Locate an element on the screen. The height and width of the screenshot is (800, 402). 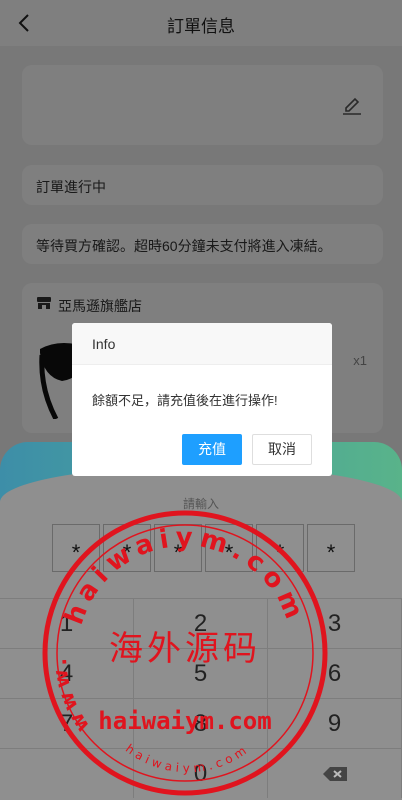
watermark-domain: haiwaiym.com is located at coordinates (184, 721).